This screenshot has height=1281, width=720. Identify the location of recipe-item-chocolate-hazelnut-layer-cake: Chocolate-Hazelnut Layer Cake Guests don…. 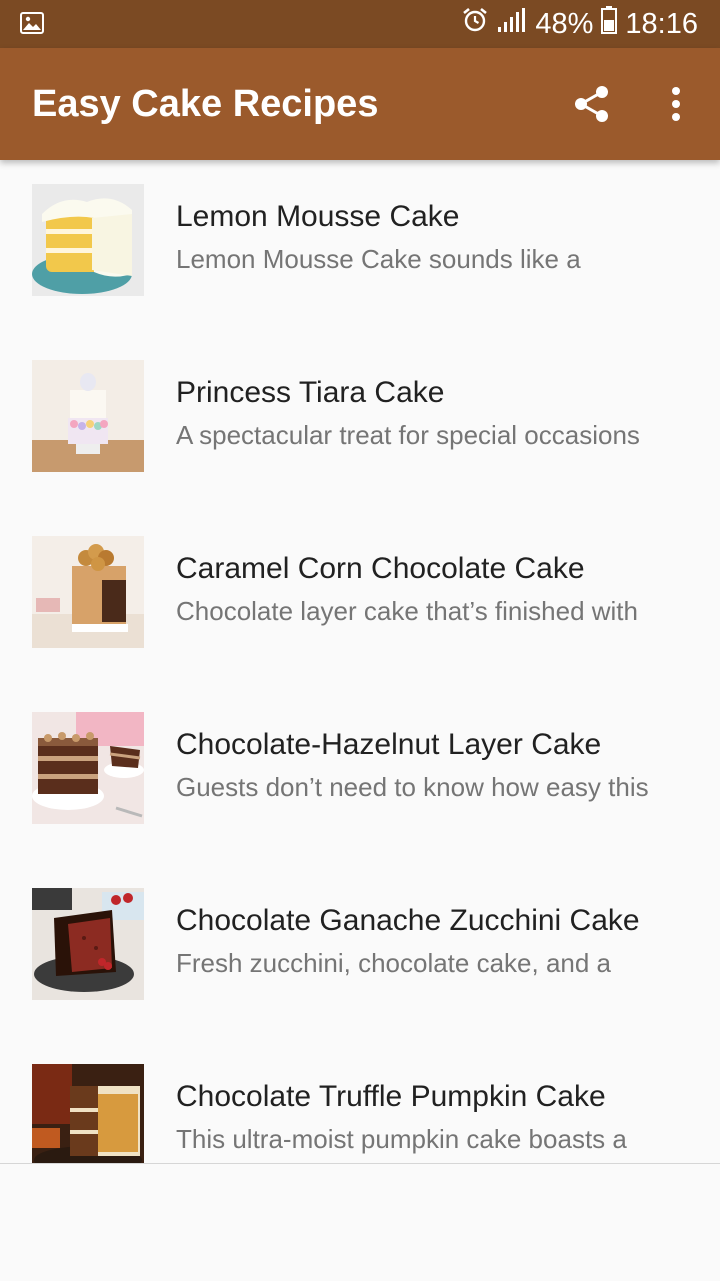
(360, 776).